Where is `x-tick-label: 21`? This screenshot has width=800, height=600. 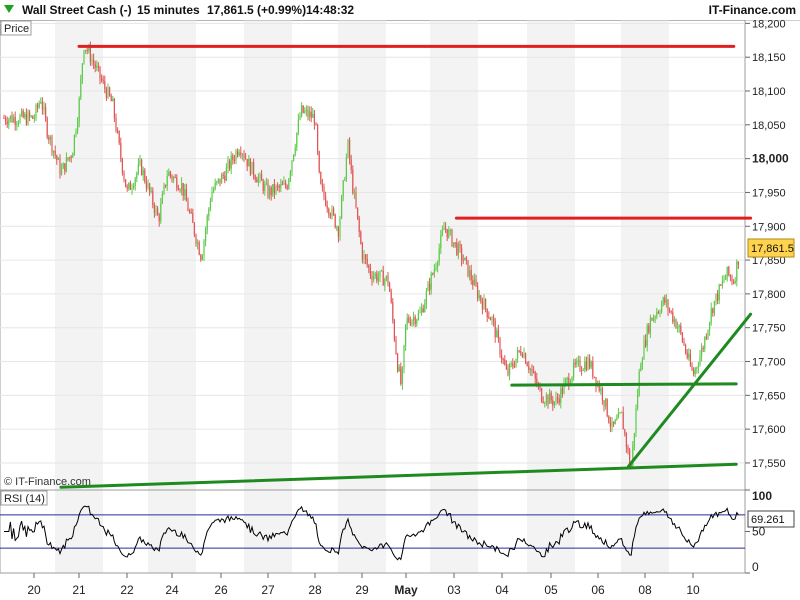 x-tick-label: 21 is located at coordinates (79, 590).